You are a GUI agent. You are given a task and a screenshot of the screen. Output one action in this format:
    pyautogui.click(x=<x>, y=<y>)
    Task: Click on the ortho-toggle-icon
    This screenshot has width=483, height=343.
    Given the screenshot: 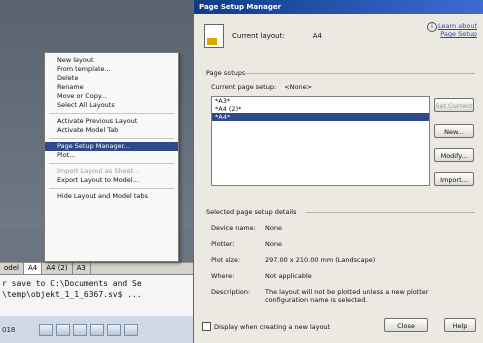 What is the action you would take?
    pyautogui.click(x=80, y=329)
    